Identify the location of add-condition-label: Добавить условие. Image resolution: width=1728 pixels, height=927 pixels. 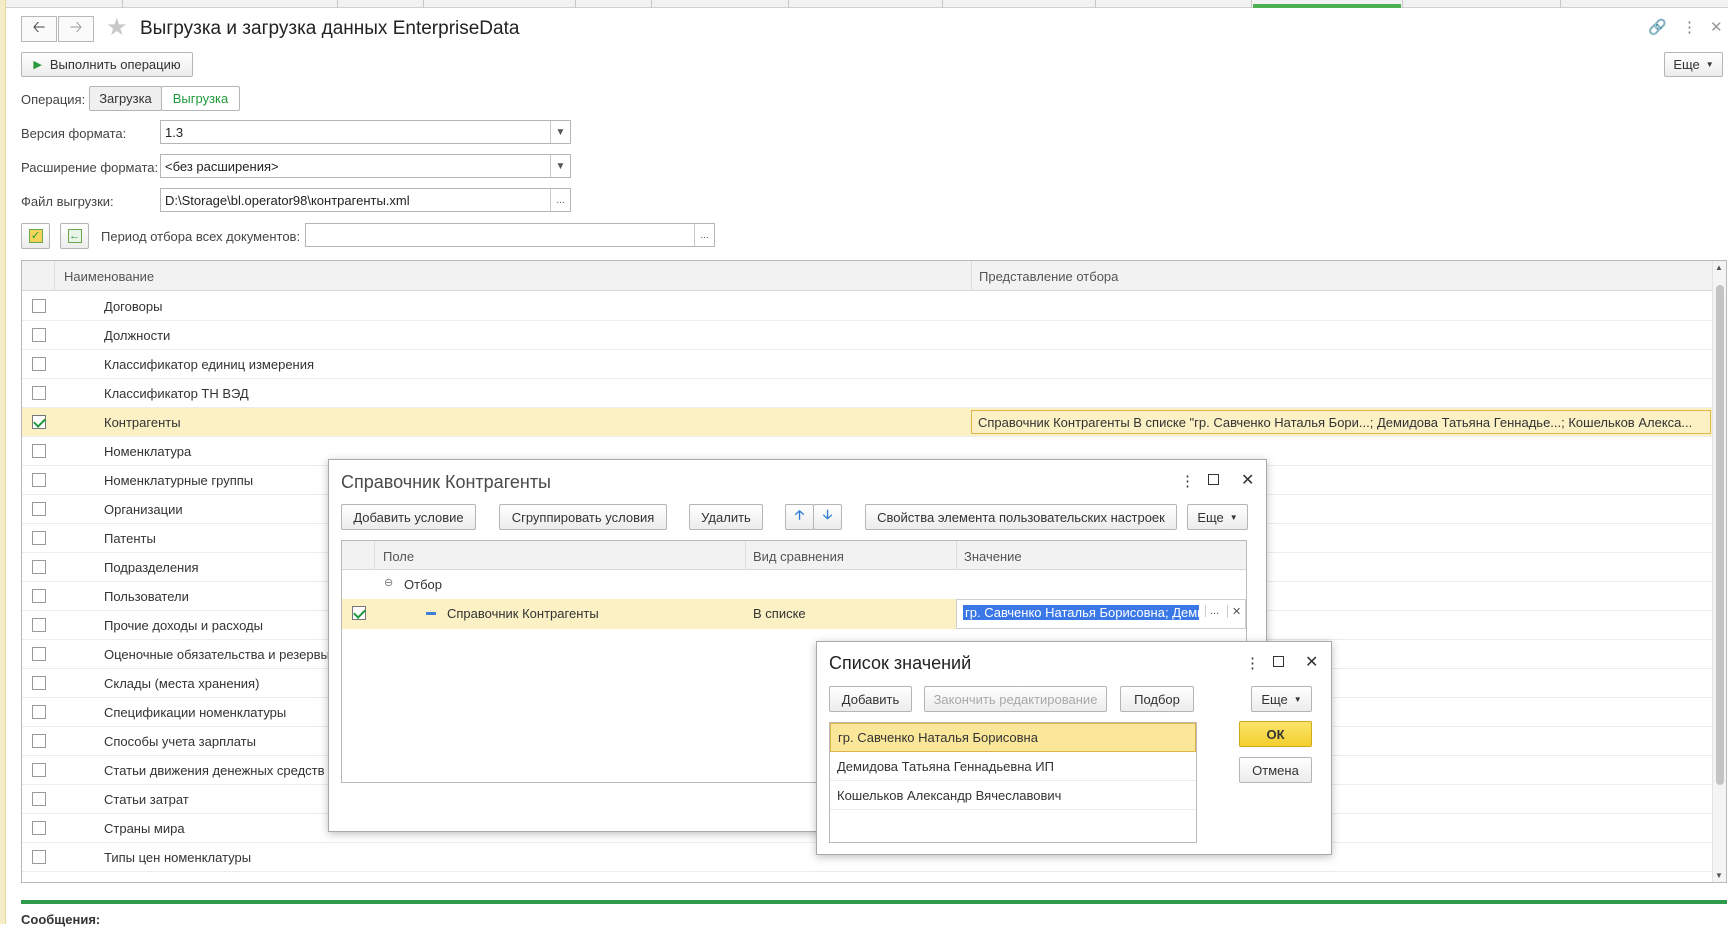
(408, 517).